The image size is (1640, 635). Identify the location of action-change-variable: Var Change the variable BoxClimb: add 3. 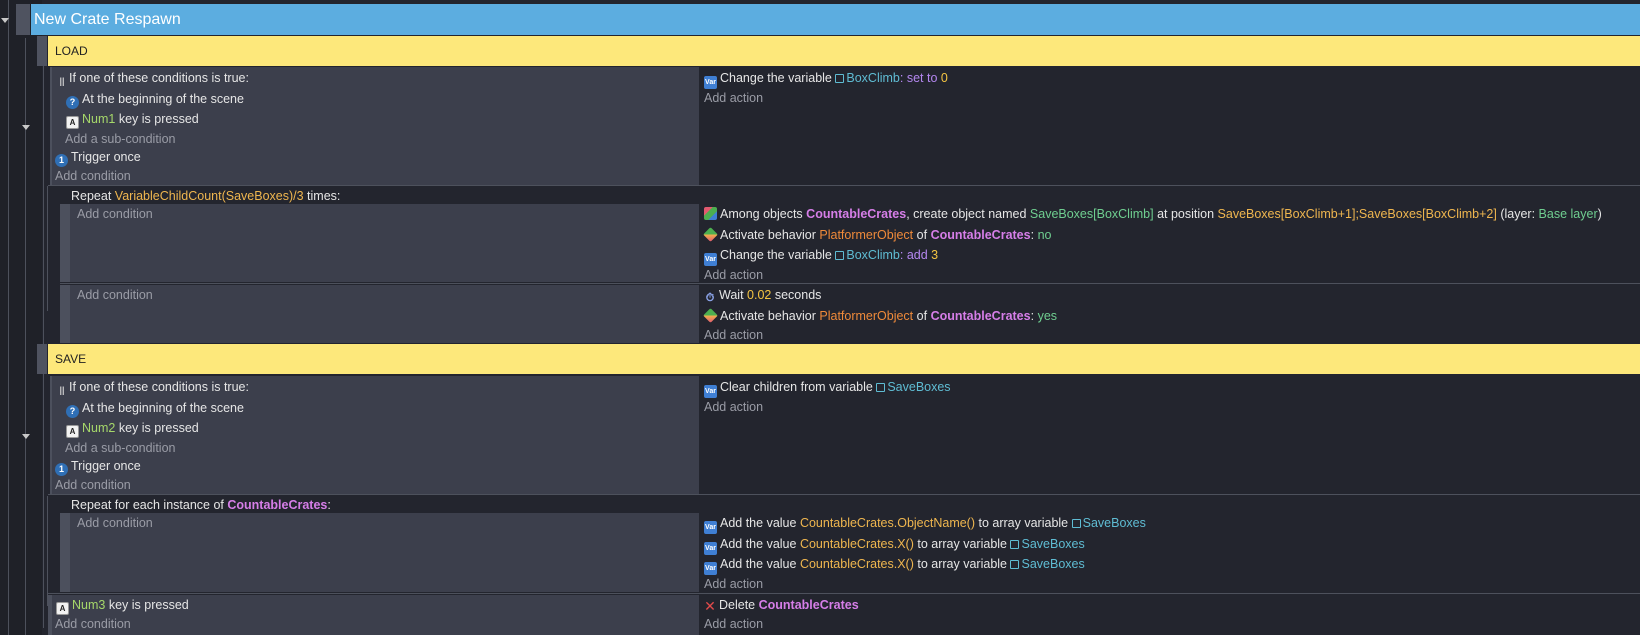
(821, 256).